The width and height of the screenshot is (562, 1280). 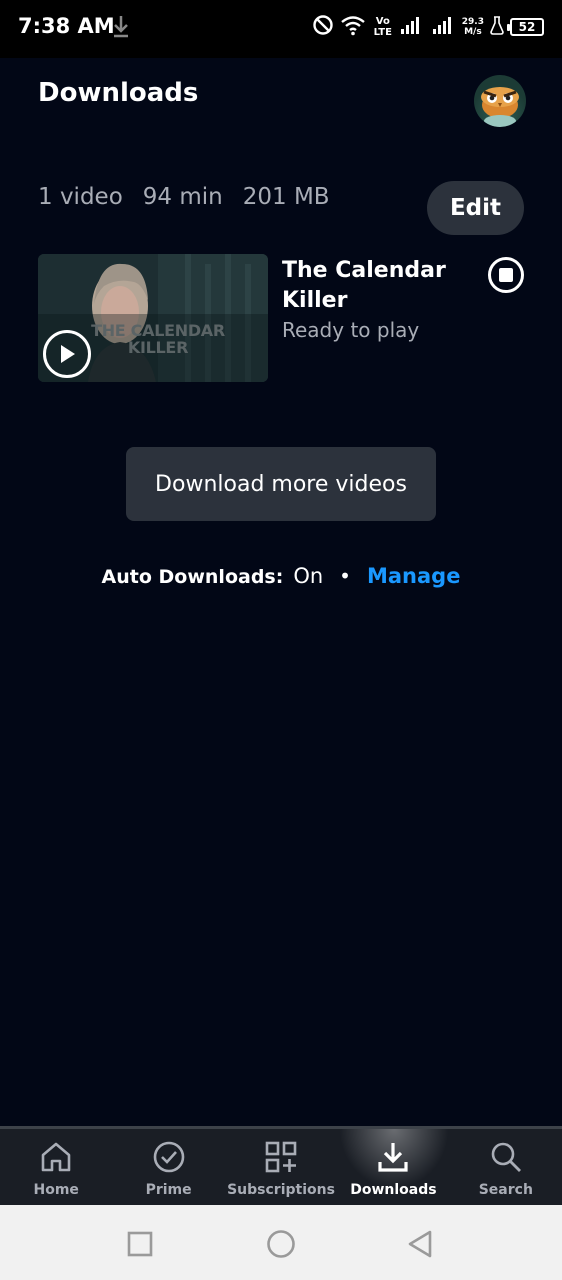 What do you see at coordinates (420, 1246) in the screenshot?
I see `back-icon` at bounding box center [420, 1246].